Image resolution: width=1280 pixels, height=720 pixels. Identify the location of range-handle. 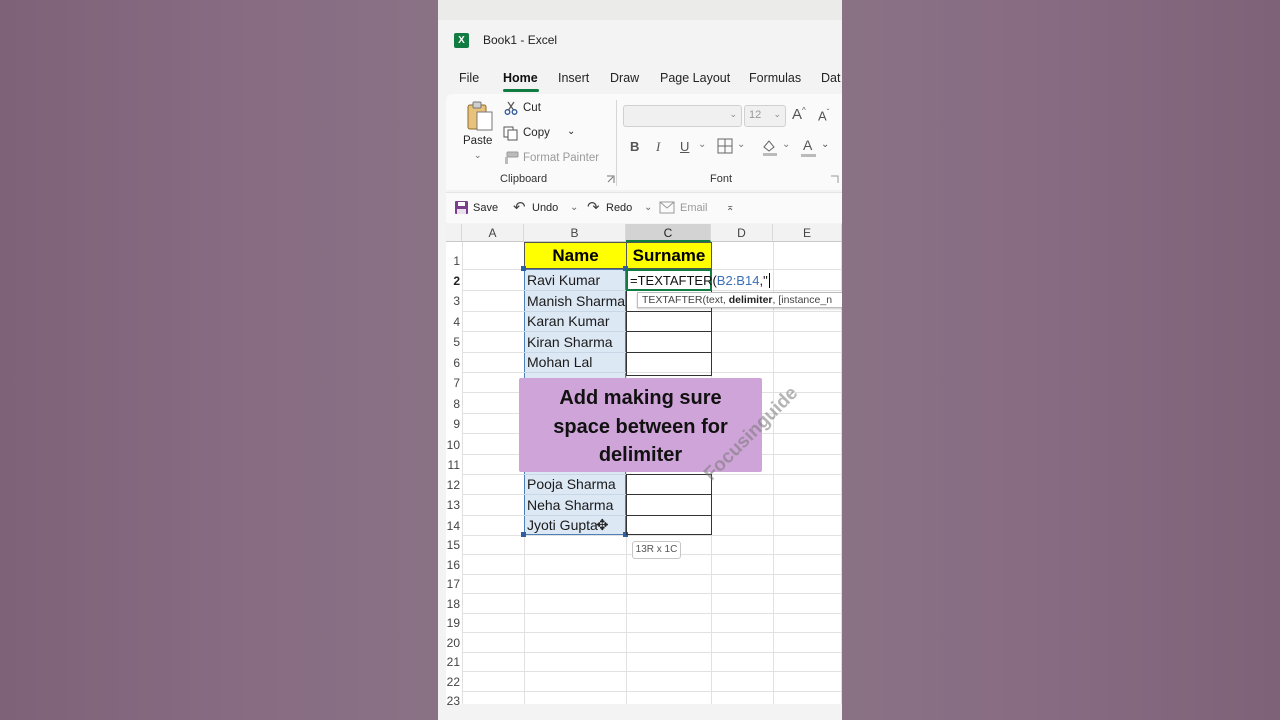
(523, 268).